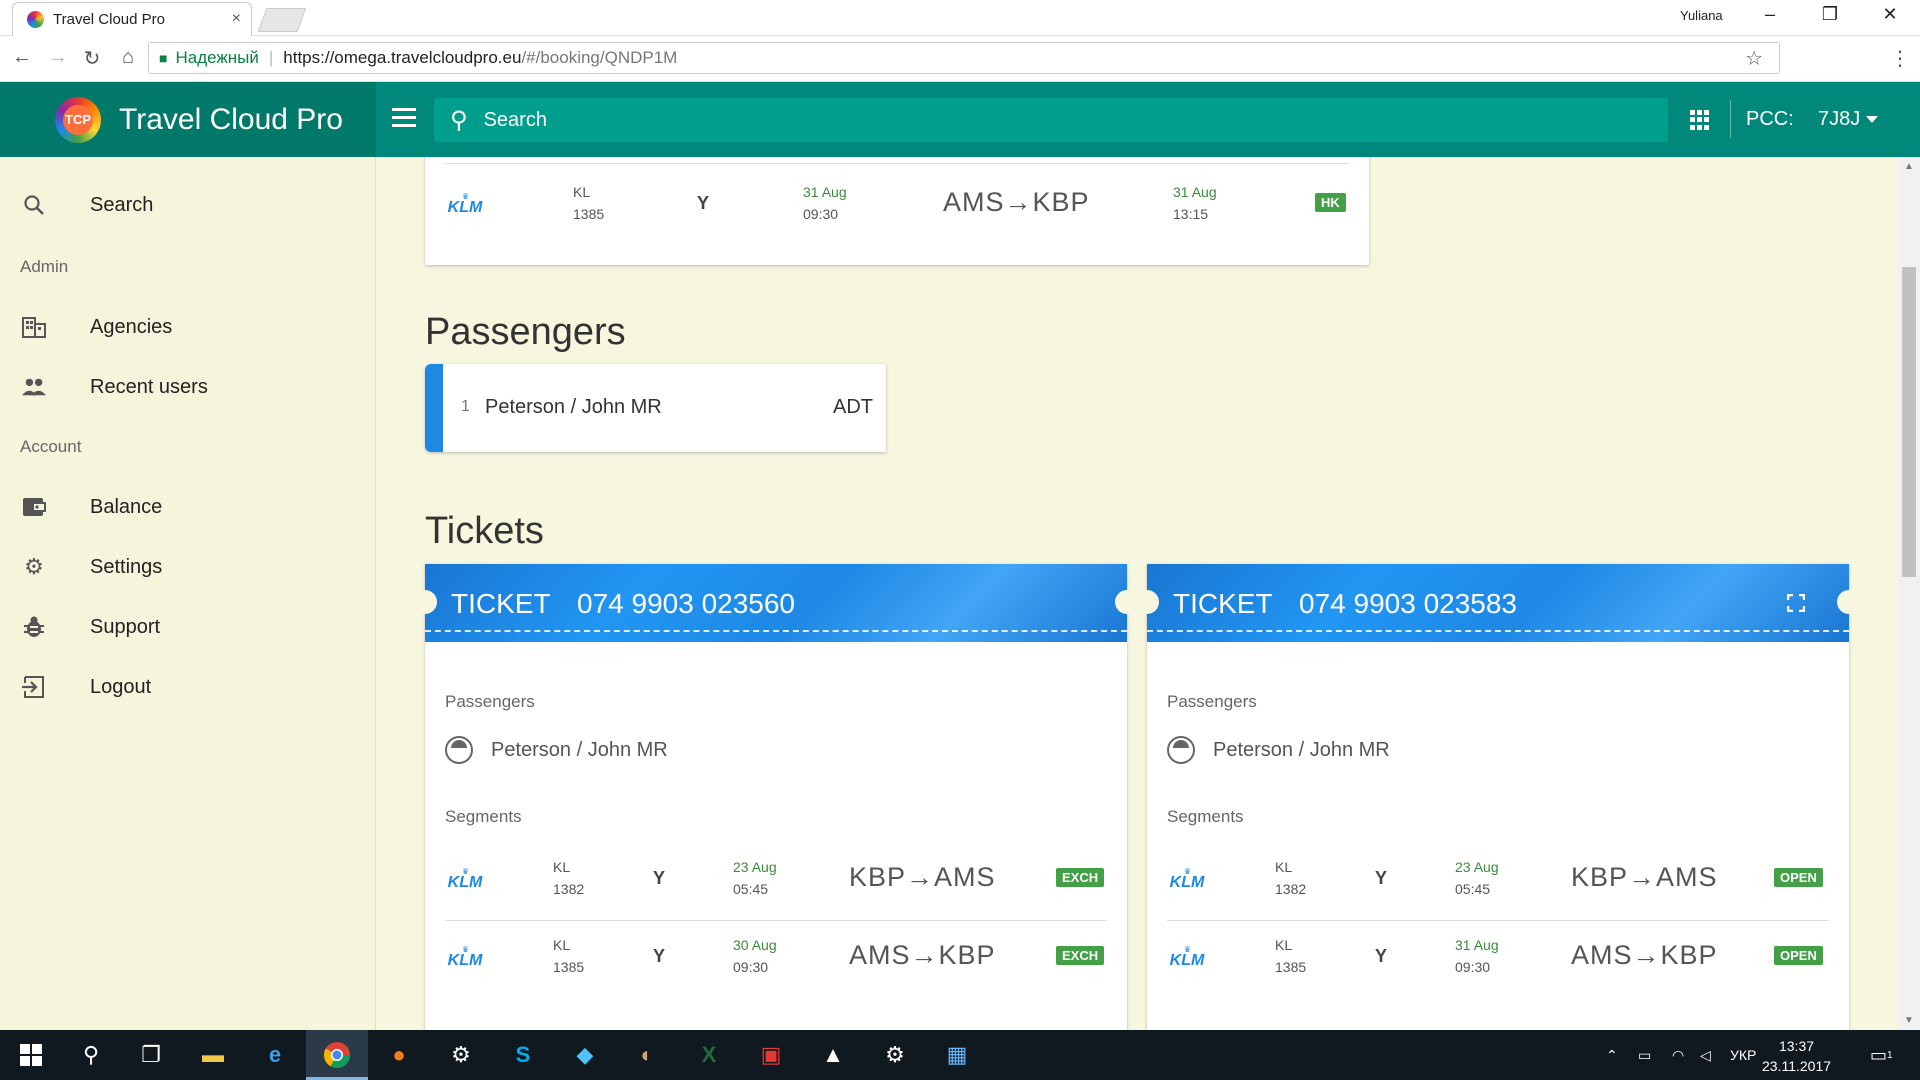 The width and height of the screenshot is (1920, 1080). What do you see at coordinates (132, 19) in the screenshot?
I see `browser-tab: Travel Cloud Pro ×` at bounding box center [132, 19].